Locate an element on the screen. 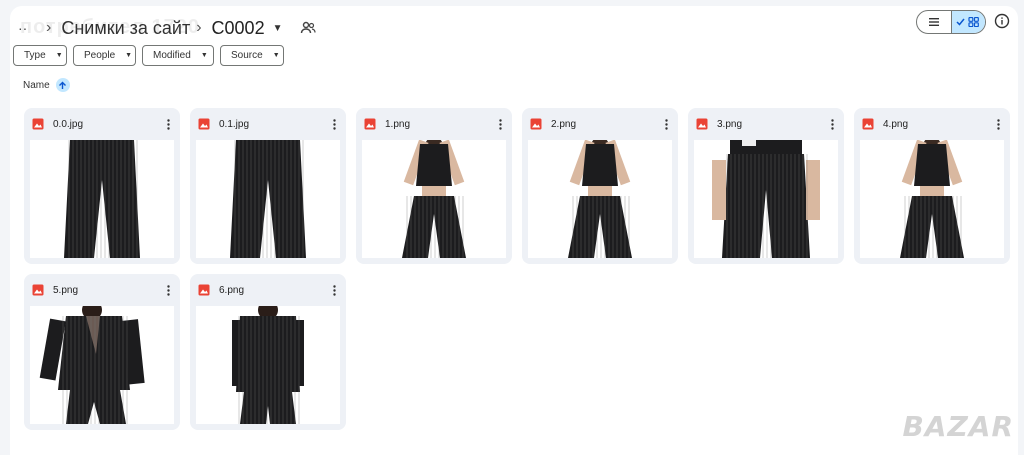  info-icon is located at coordinates (1002, 21).